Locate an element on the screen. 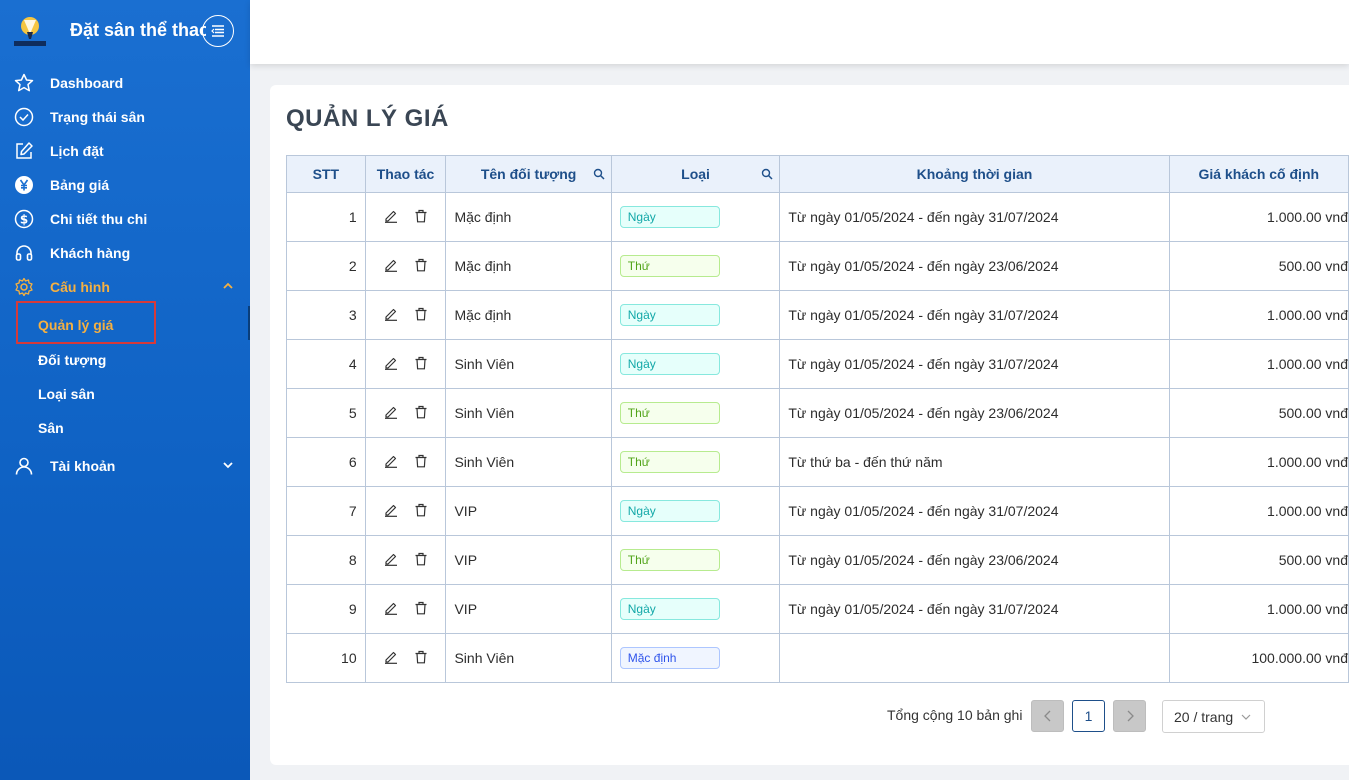 The height and width of the screenshot is (780, 1349). cell-period is located at coordinates (974, 658).